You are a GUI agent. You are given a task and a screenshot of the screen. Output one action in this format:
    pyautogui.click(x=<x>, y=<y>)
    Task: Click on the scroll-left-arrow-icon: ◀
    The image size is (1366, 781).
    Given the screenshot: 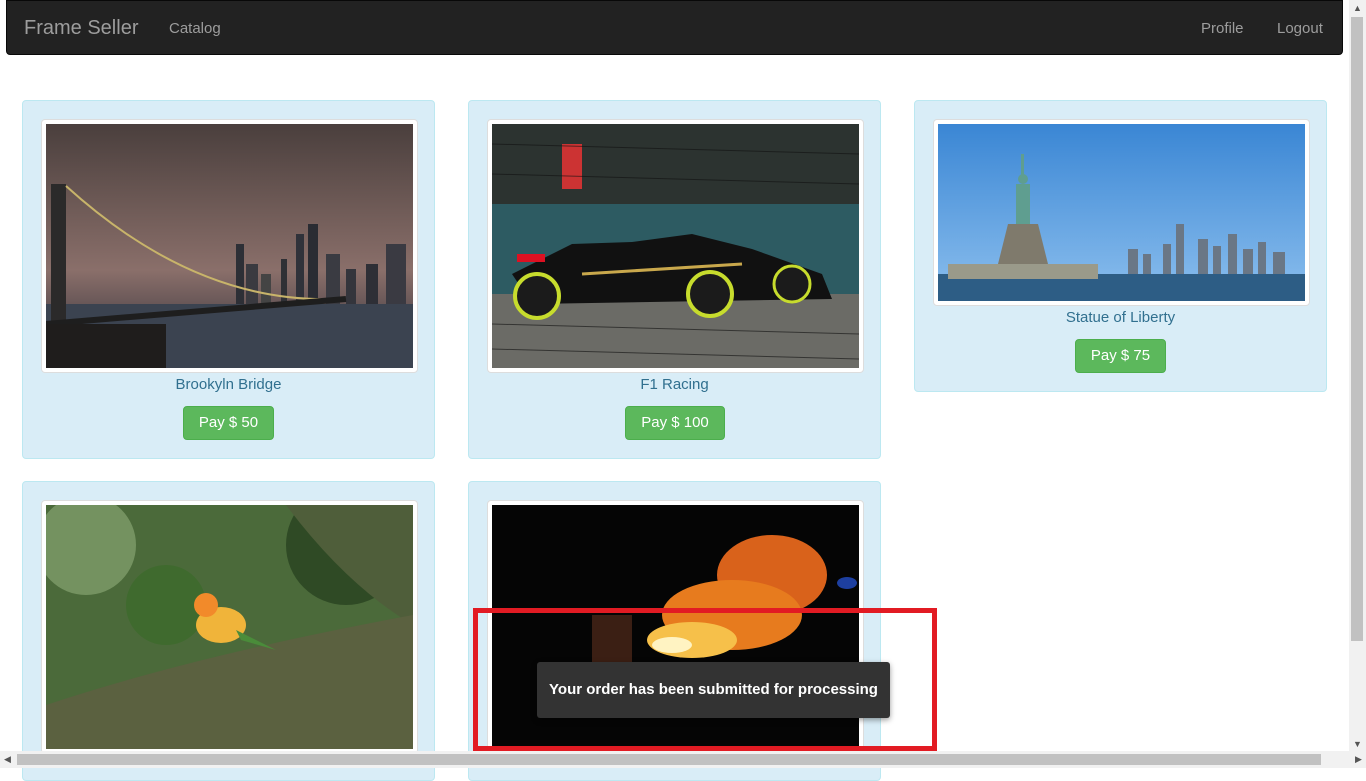 What is the action you would take?
    pyautogui.click(x=7, y=759)
    